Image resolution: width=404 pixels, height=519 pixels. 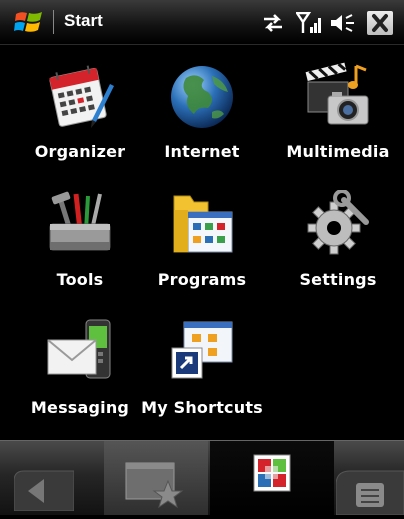 I want to click on menu-icon, so click(x=370, y=491).